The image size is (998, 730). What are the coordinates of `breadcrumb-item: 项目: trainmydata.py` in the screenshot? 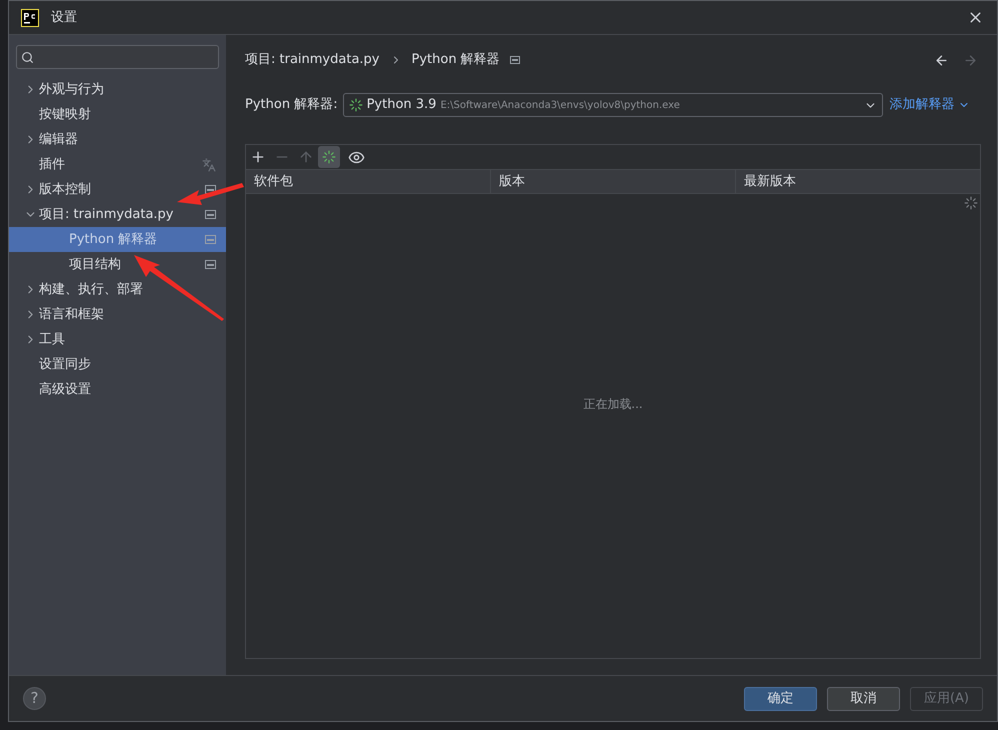 It's located at (312, 60).